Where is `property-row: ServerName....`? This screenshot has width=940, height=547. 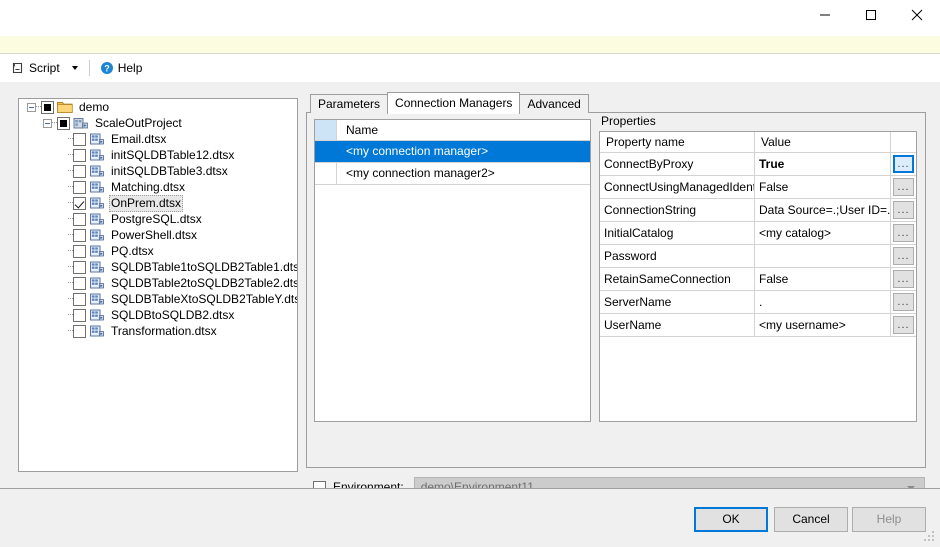
property-row: ServerName.... is located at coordinates (758, 302).